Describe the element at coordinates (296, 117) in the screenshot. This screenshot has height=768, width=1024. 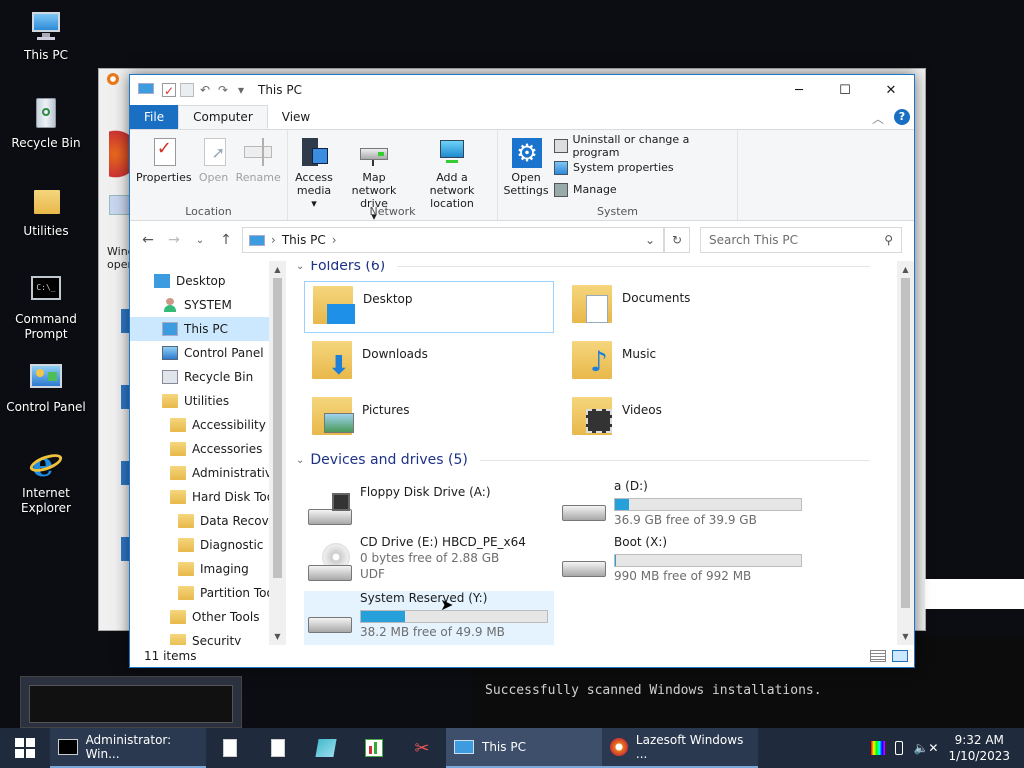
I see `tab-view: View` at that location.